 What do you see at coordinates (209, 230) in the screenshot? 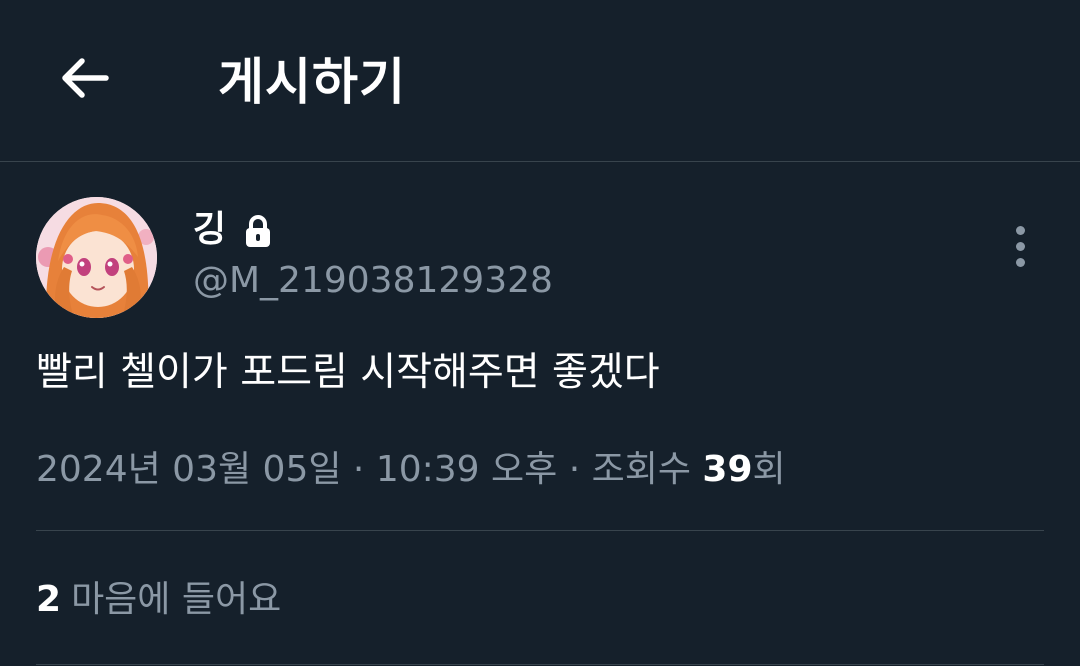
I see `display-name: 깅` at bounding box center [209, 230].